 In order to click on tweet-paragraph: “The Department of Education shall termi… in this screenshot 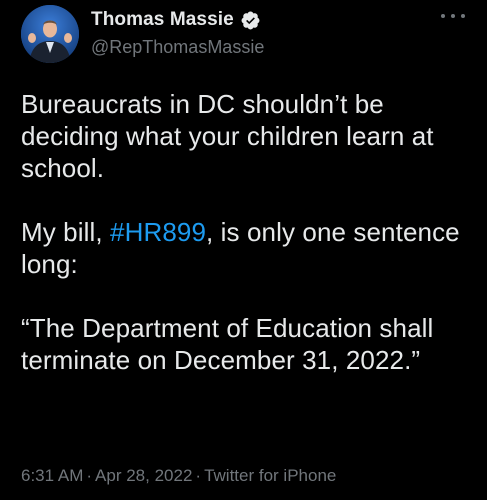, I will do `click(227, 344)`.